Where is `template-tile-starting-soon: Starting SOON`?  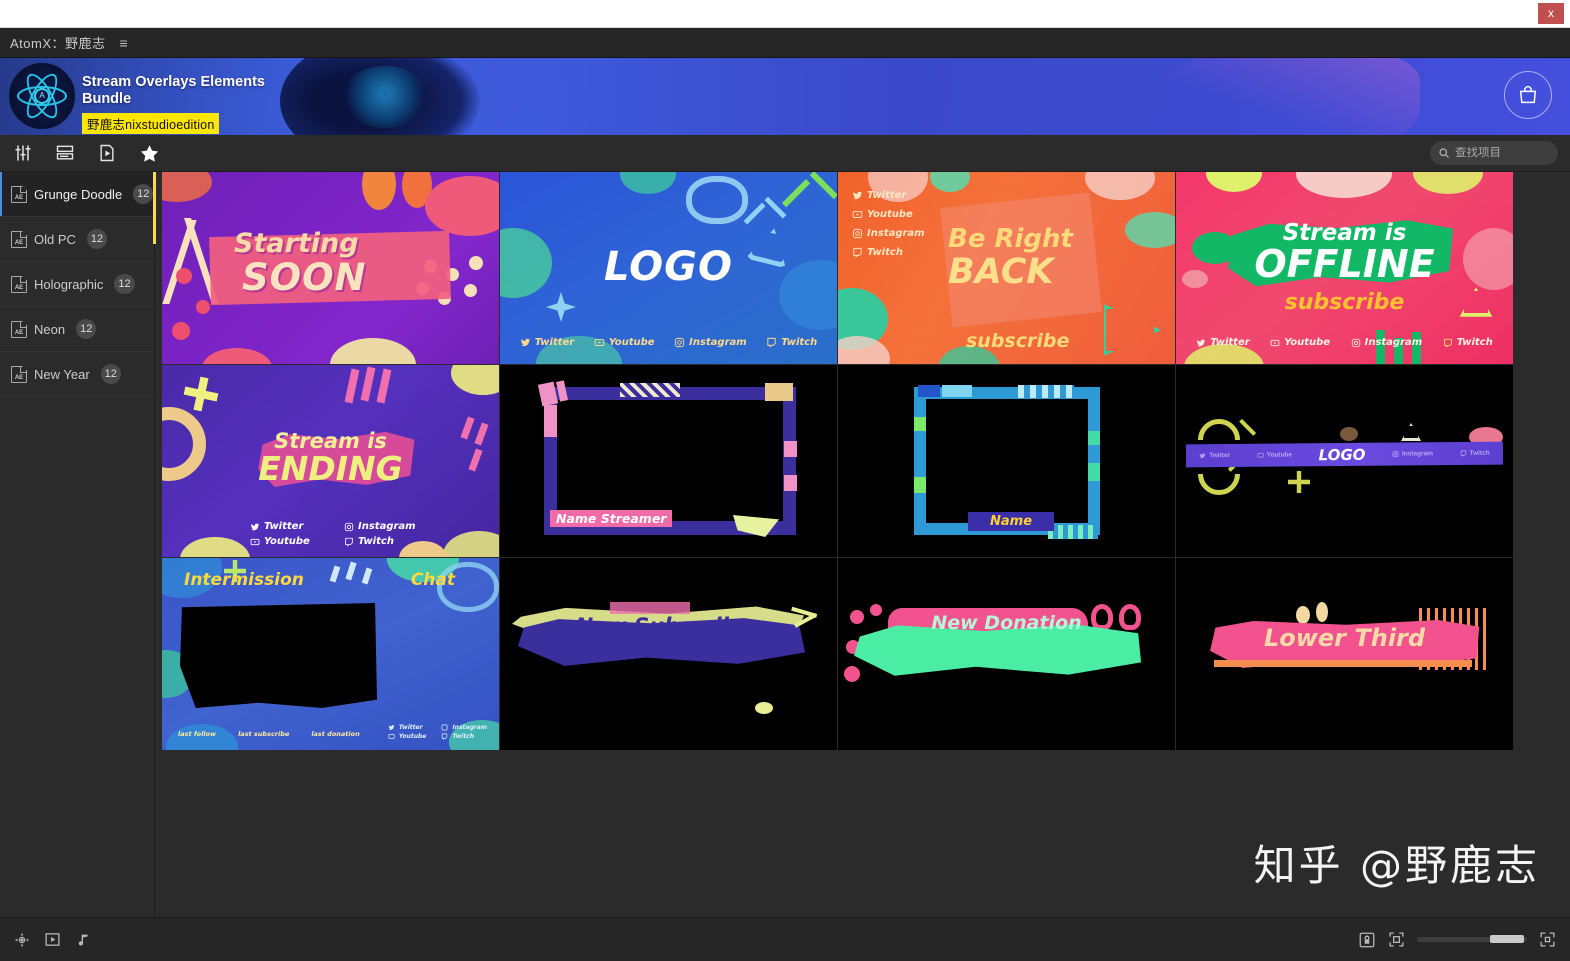 template-tile-starting-soon: Starting SOON is located at coordinates (330, 268).